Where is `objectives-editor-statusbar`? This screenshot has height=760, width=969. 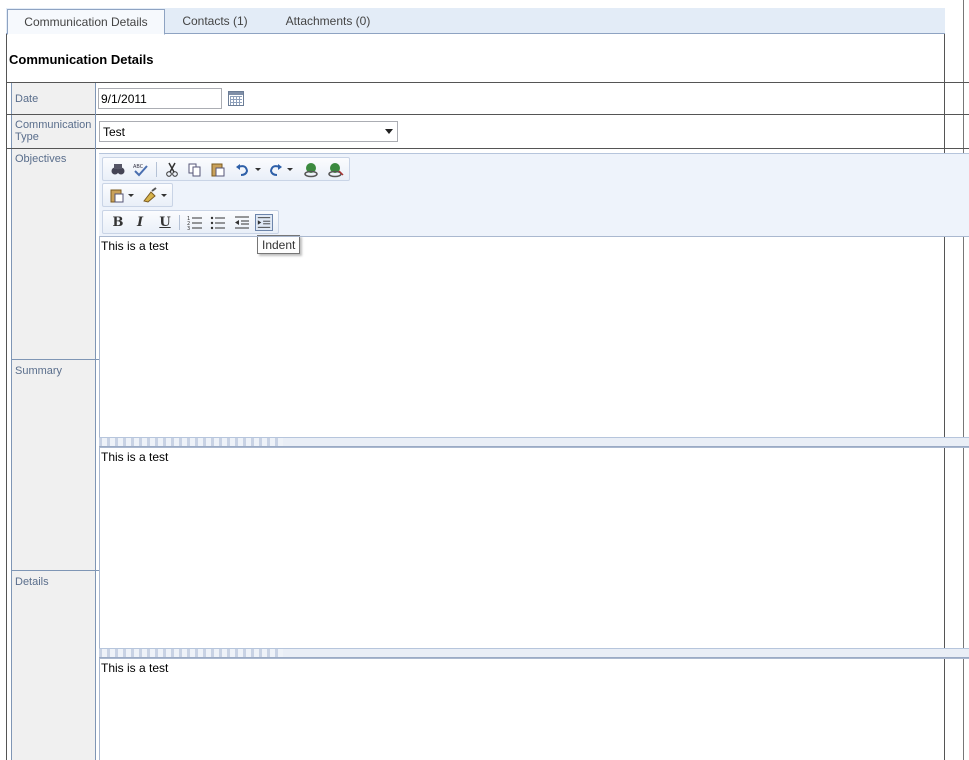 objectives-editor-statusbar is located at coordinates (534, 442).